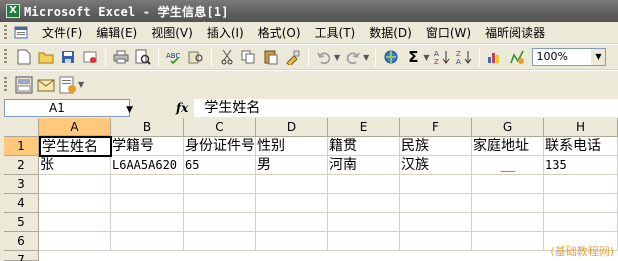  Describe the element at coordinates (436, 184) in the screenshot. I see `cell-f3` at that location.